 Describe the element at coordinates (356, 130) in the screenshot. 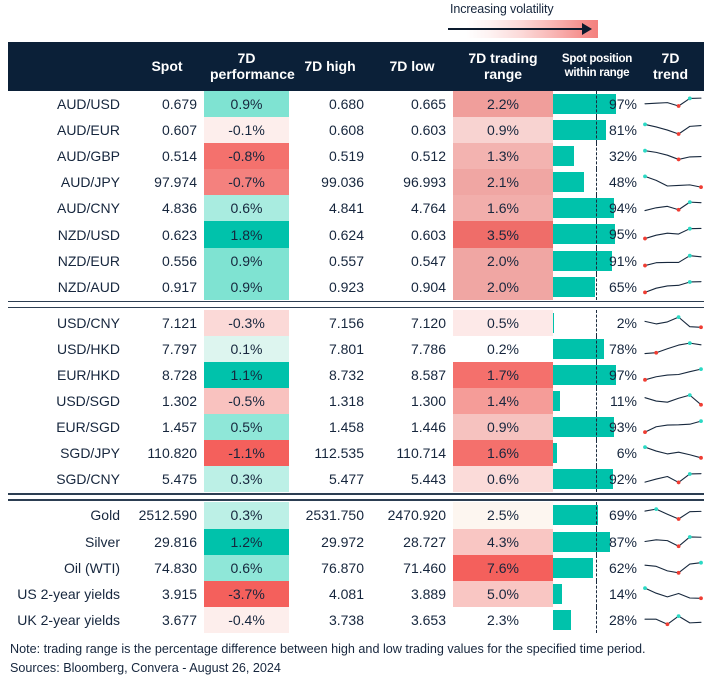

I see `table-row: AUD/EUR 0.607 -0.1% 0.608 0.603 0.9% 81%` at that location.